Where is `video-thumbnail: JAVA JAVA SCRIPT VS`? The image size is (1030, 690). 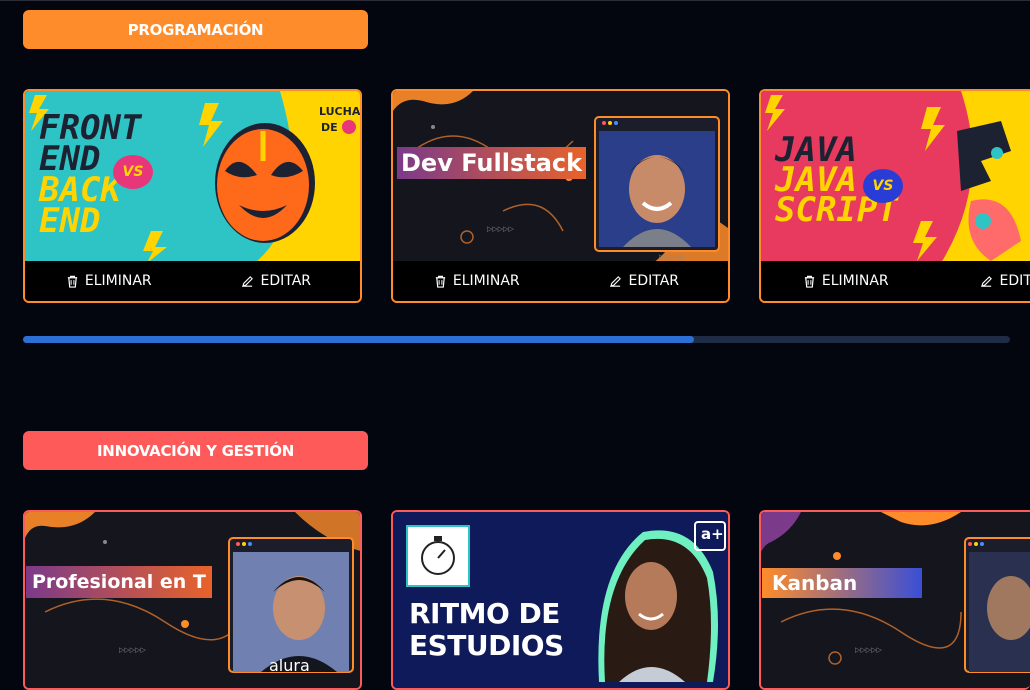 video-thumbnail: JAVA JAVA SCRIPT VS is located at coordinates (895, 177).